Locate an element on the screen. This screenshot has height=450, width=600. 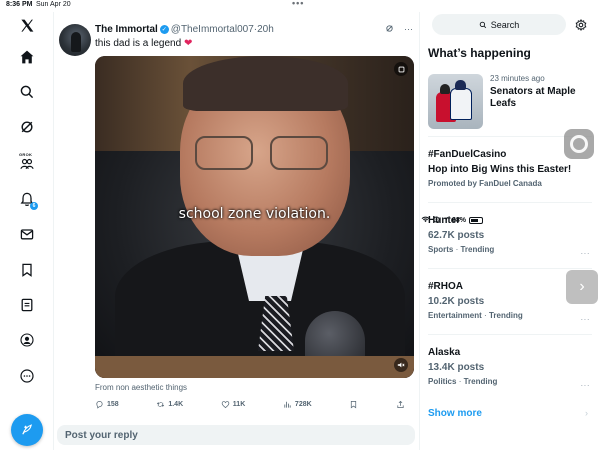
repost-icon is located at coordinates (161, 404).